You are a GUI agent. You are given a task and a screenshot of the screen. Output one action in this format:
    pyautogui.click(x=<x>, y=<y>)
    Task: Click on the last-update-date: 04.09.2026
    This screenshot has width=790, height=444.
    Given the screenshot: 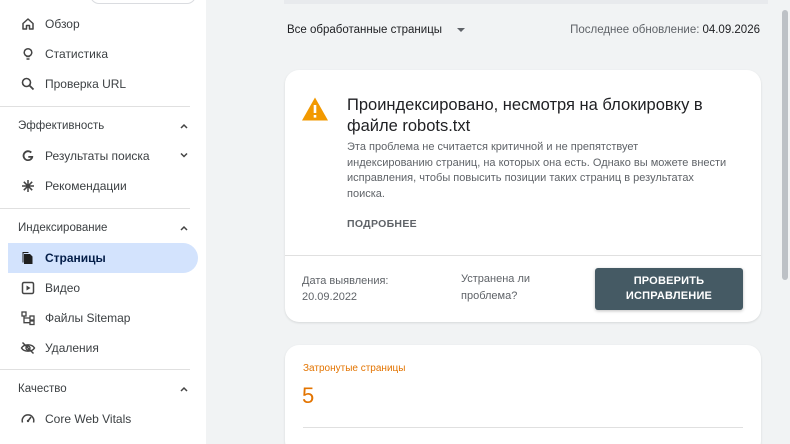 What is the action you would take?
    pyautogui.click(x=731, y=30)
    